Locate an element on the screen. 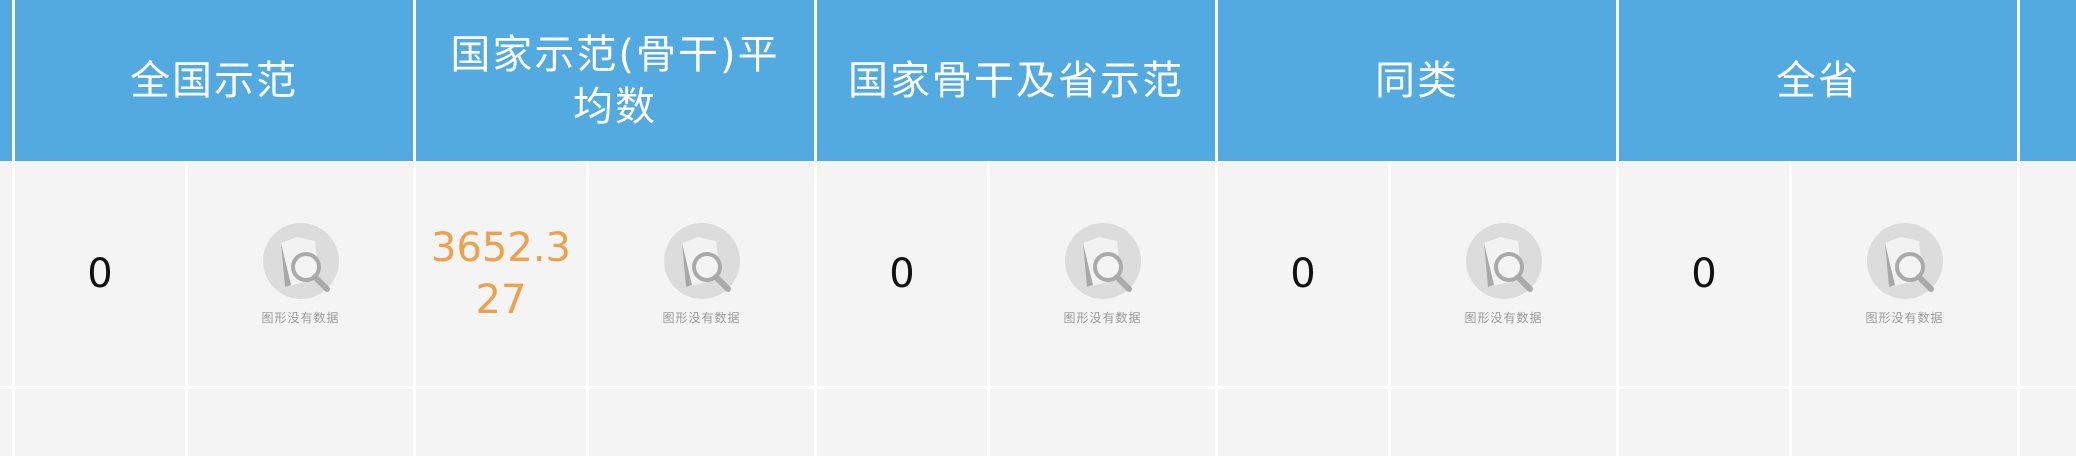  value-whole-province: 0 is located at coordinates (1704, 273).